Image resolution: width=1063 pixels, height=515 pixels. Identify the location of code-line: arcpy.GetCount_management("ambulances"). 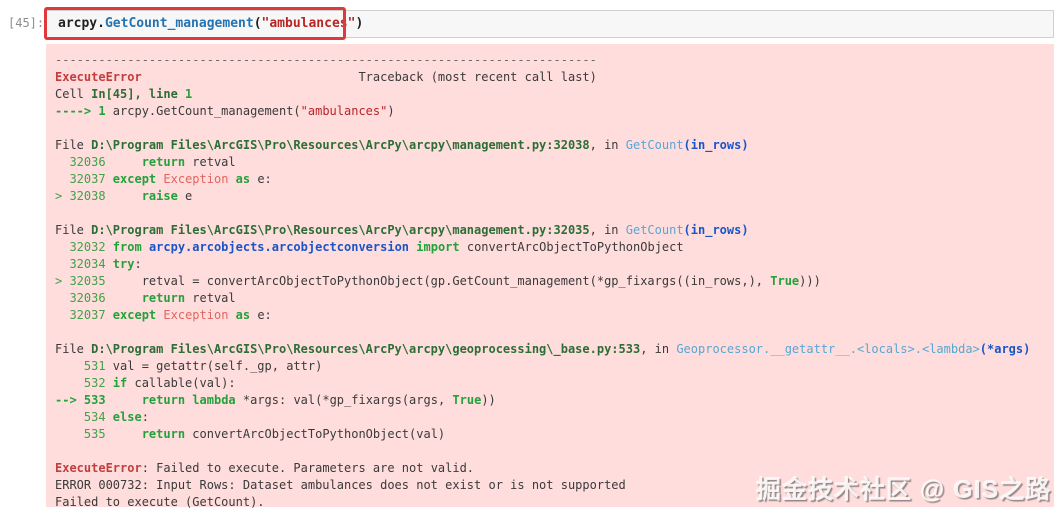
(210, 23).